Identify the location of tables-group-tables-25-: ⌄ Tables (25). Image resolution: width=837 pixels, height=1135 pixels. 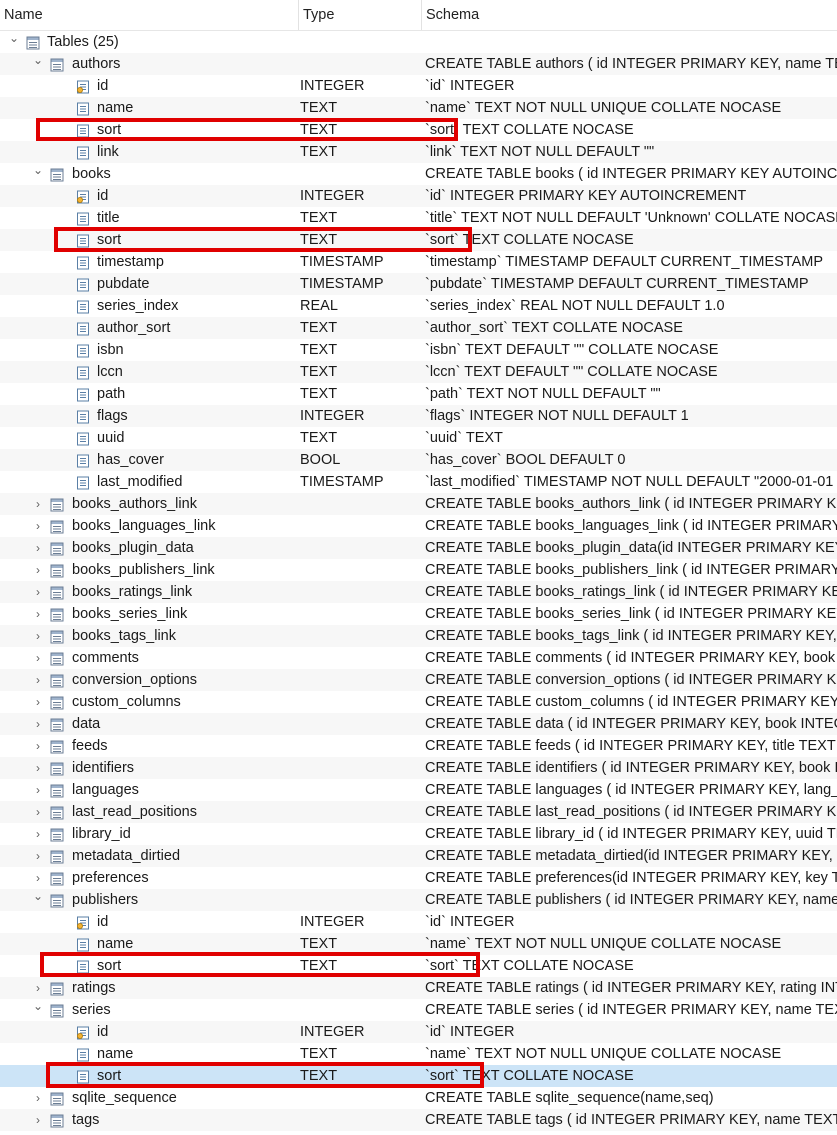
(418, 42).